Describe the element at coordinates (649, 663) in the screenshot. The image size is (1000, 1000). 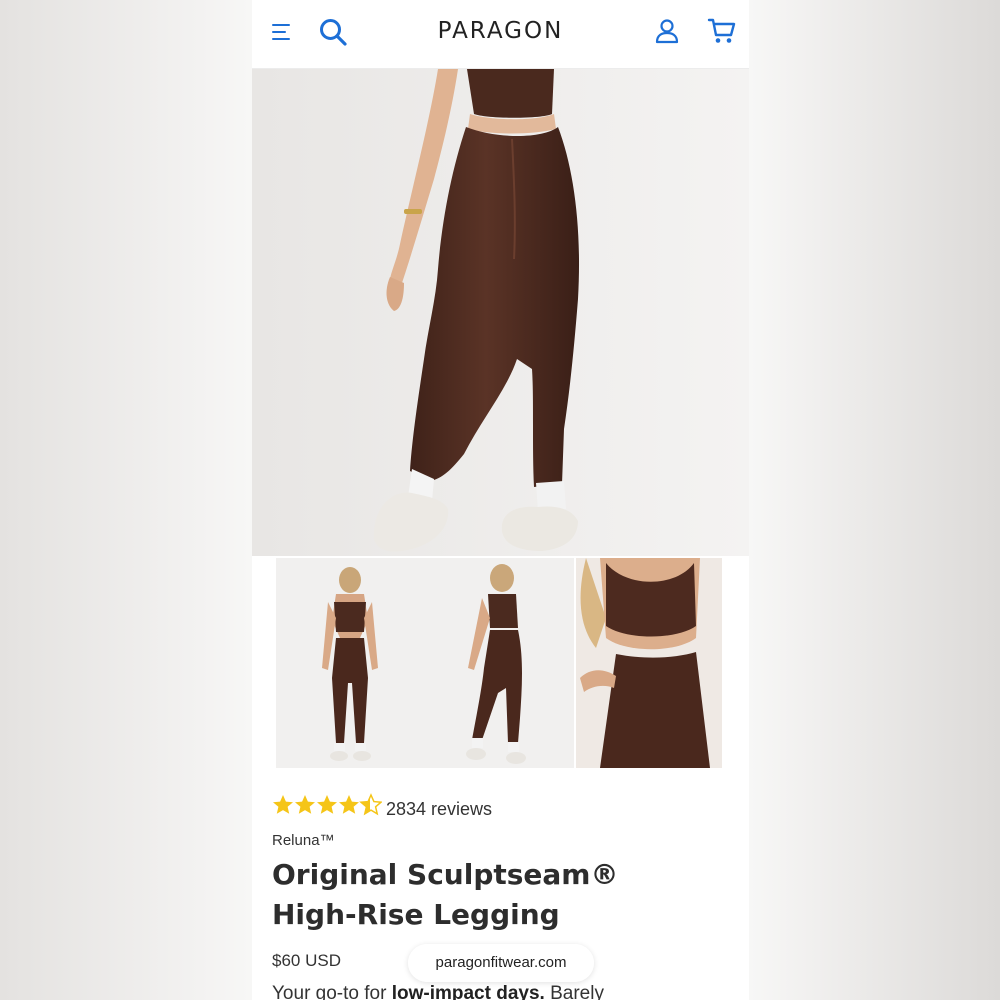
I see `thumbnail-front-closeup` at that location.